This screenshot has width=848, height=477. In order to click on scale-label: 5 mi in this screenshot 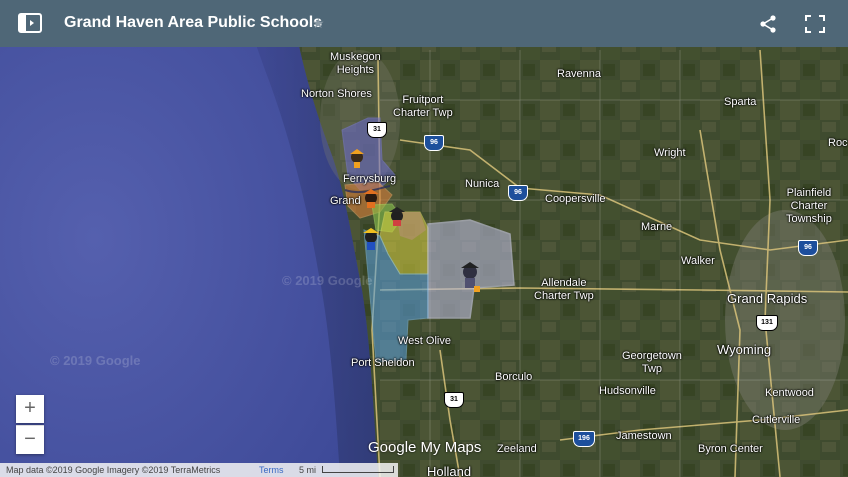, I will do `click(308, 470)`.